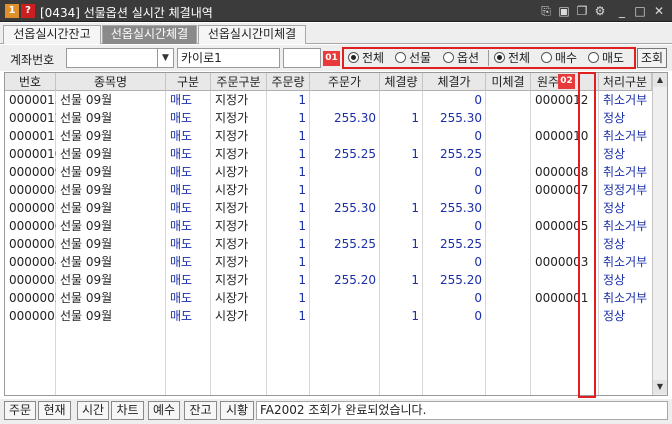  Describe the element at coordinates (32, 262) in the screenshot. I see `cell-number: 0000004` at that location.